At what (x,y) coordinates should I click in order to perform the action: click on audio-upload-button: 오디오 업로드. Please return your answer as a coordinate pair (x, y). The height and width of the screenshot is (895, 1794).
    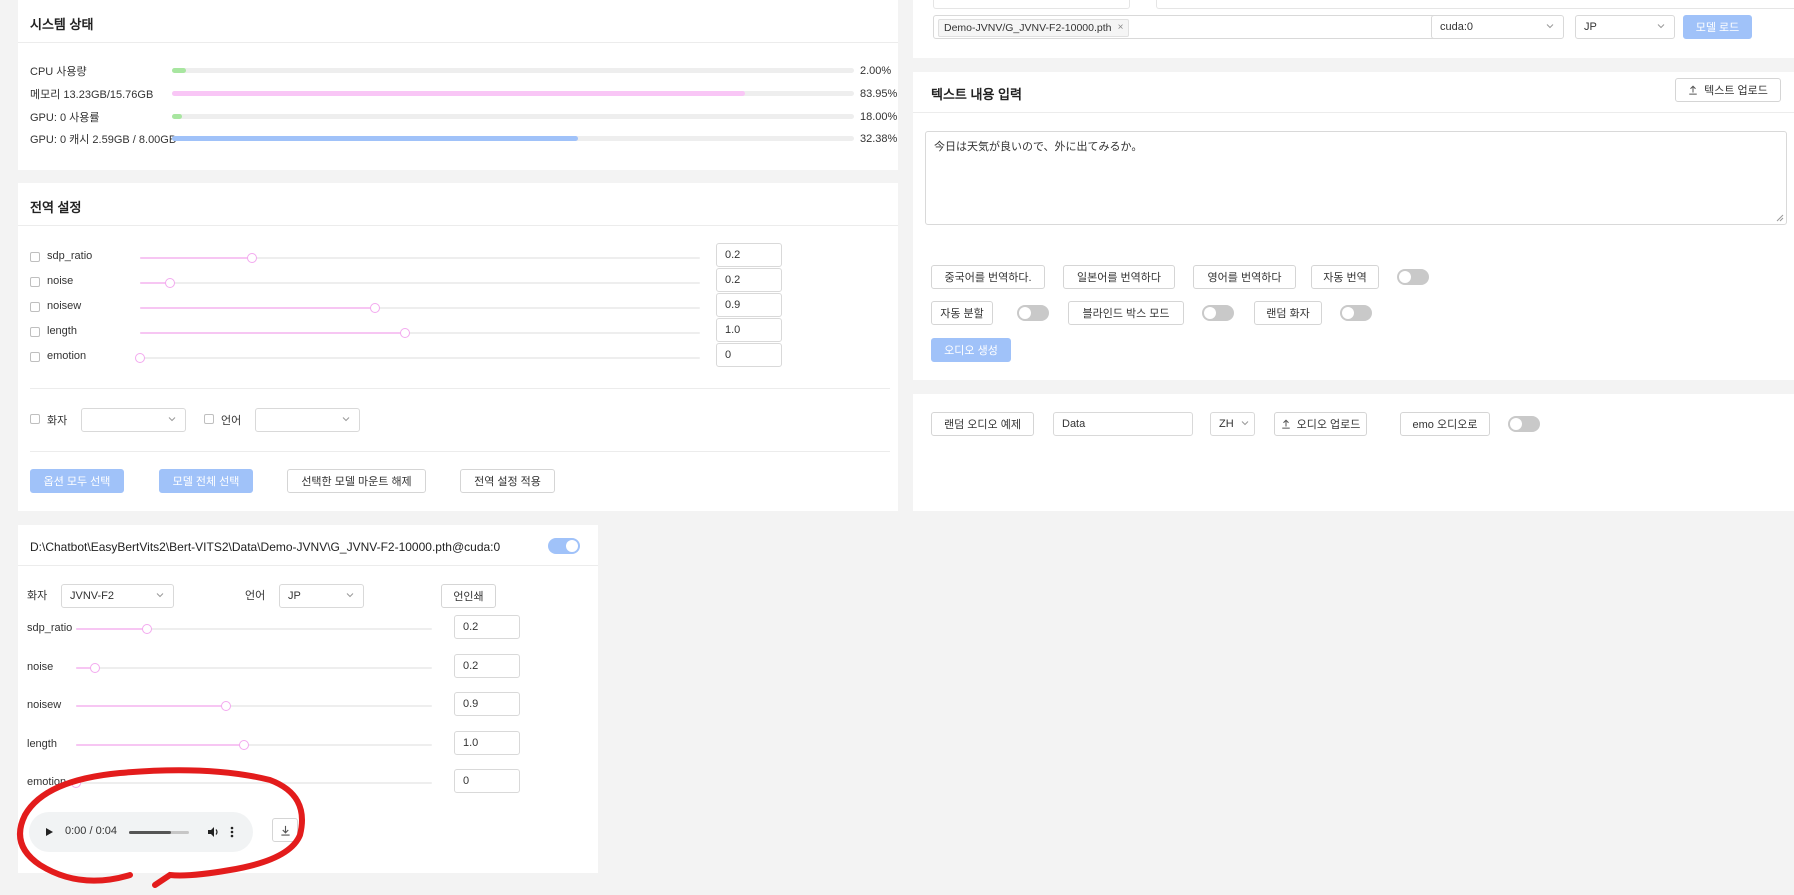
    Looking at the image, I should click on (1320, 424).